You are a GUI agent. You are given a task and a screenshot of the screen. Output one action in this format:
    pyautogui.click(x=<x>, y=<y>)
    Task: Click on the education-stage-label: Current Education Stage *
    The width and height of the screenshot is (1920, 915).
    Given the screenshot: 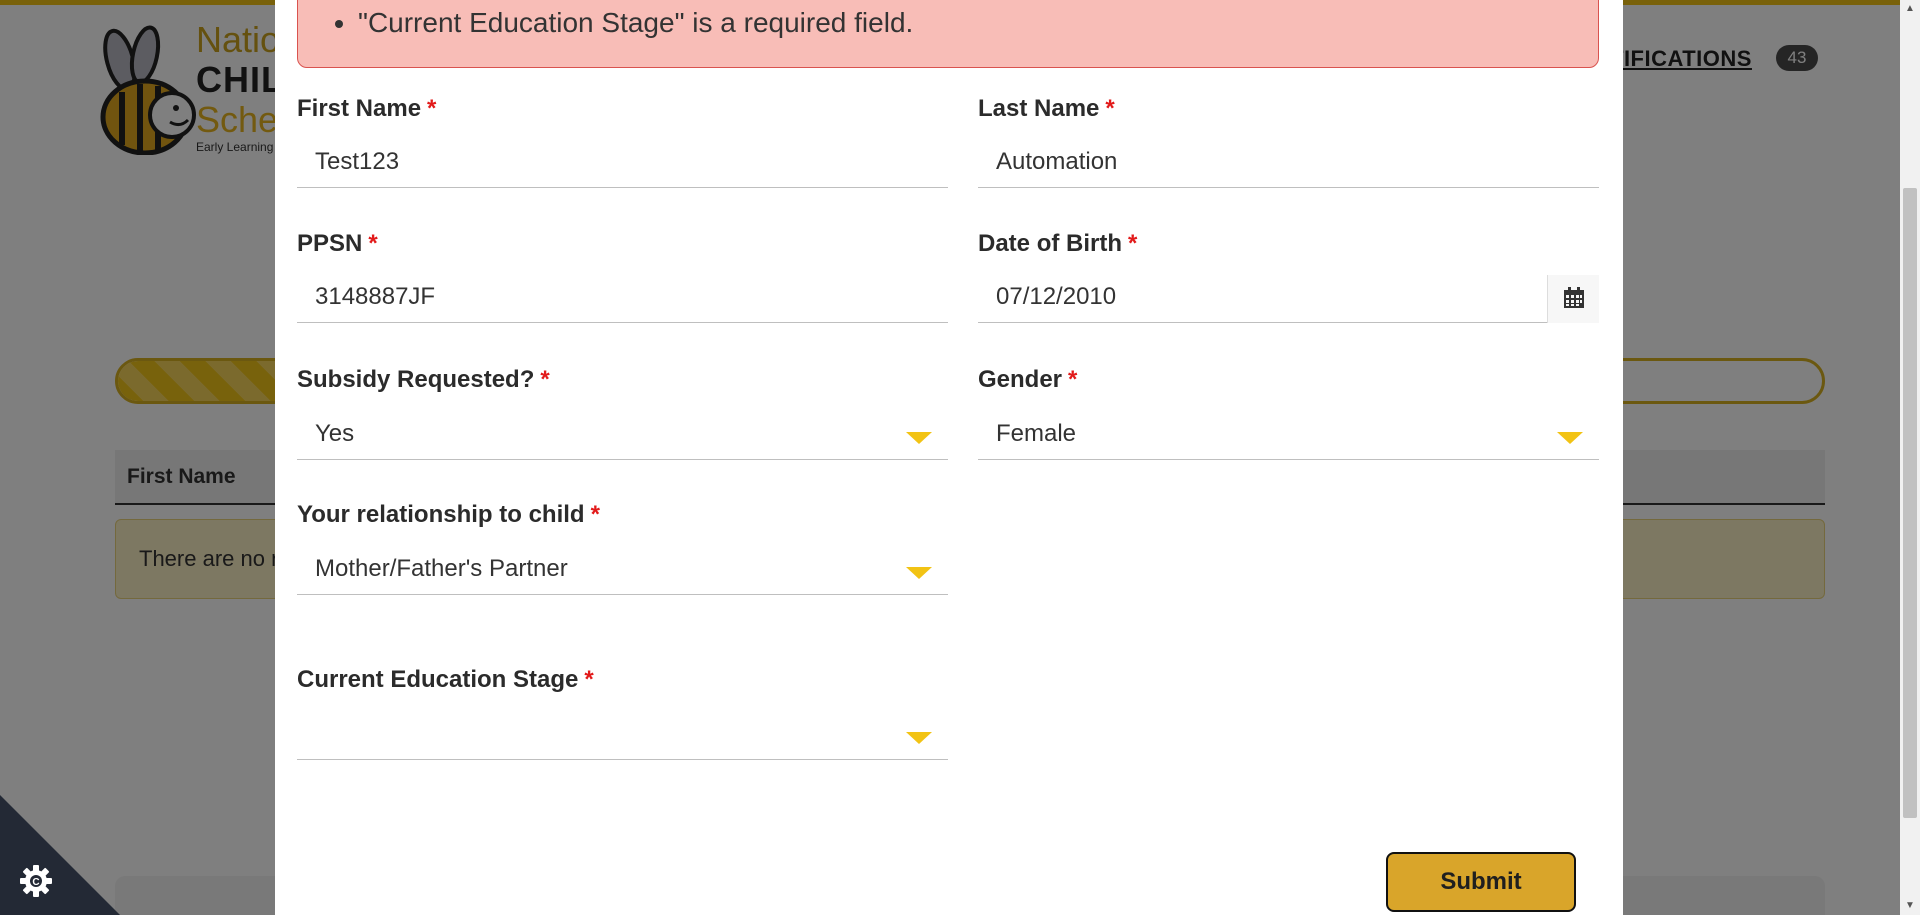 What is the action you would take?
    pyautogui.click(x=445, y=680)
    